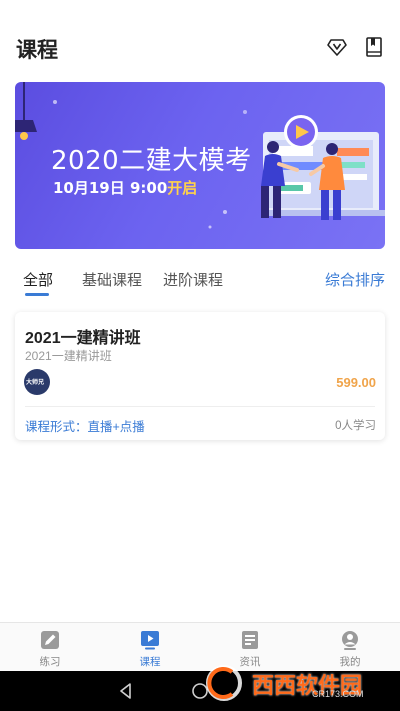 The image size is (400, 711). I want to click on tab-advanced-courses: 进阶课程, so click(193, 279).